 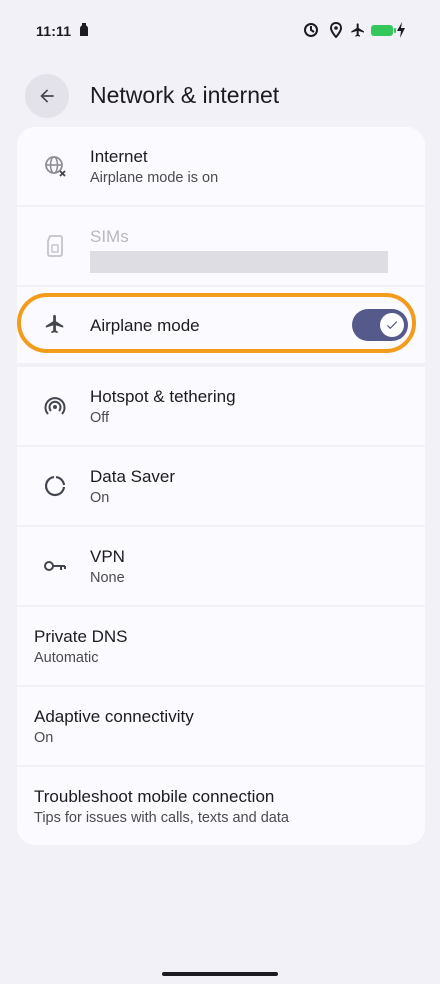 I want to click on toggle-thumb, so click(x=392, y=325).